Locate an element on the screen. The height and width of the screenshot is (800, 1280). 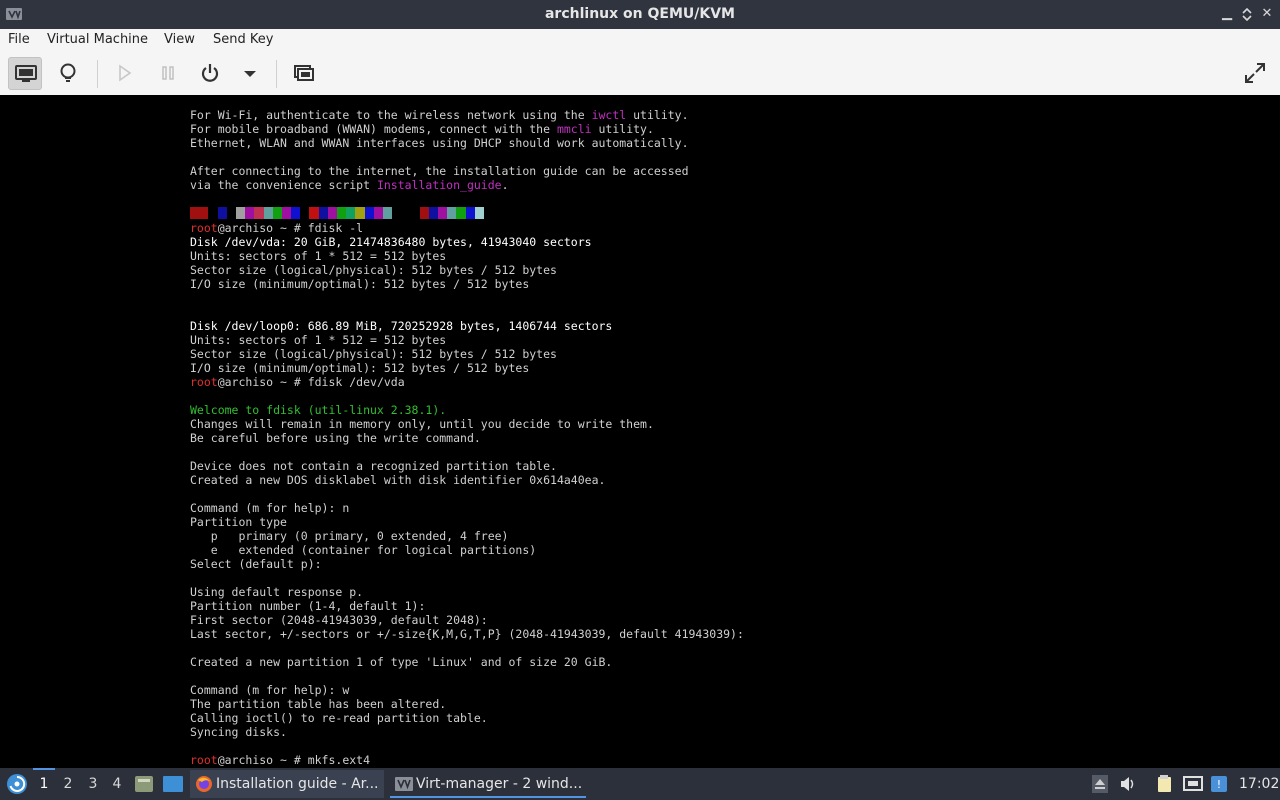
details-view-button is located at coordinates (68, 73).